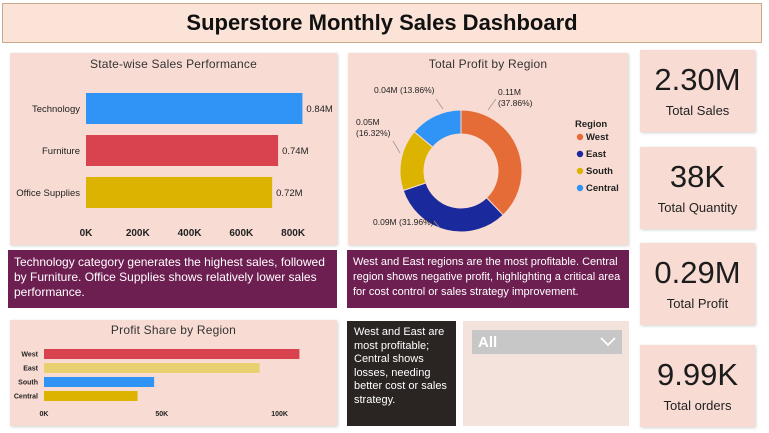 The image size is (769, 433). I want to click on data-label: 0.84M, so click(319, 109).